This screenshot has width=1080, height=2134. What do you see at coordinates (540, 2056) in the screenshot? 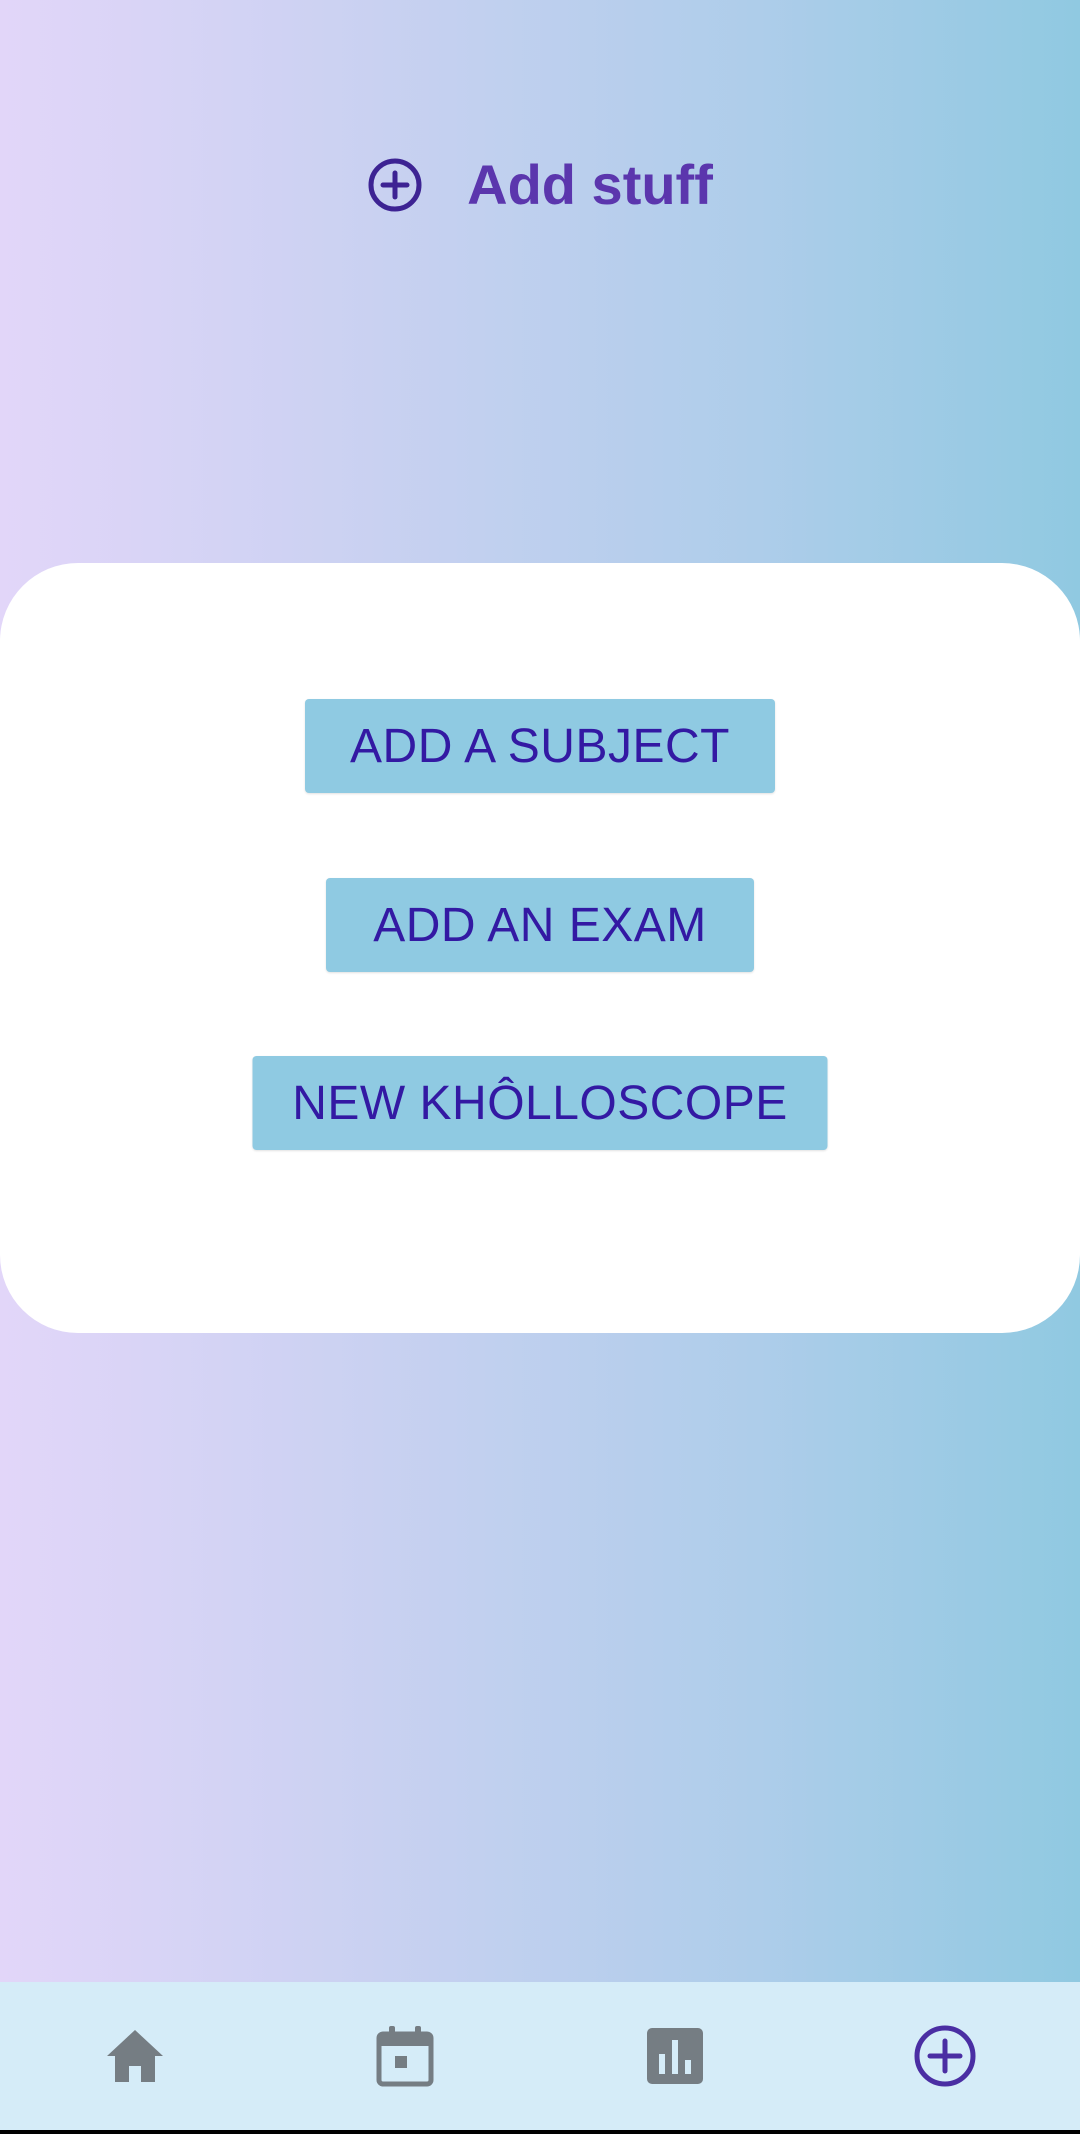
I see `bottom-navigation` at bounding box center [540, 2056].